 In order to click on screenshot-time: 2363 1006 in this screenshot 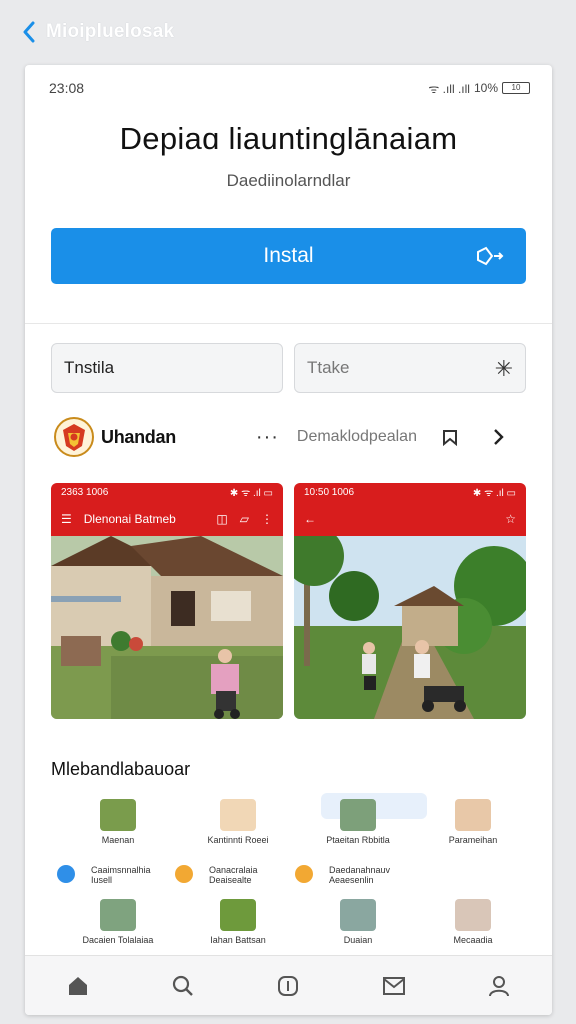, I will do `click(85, 492)`.